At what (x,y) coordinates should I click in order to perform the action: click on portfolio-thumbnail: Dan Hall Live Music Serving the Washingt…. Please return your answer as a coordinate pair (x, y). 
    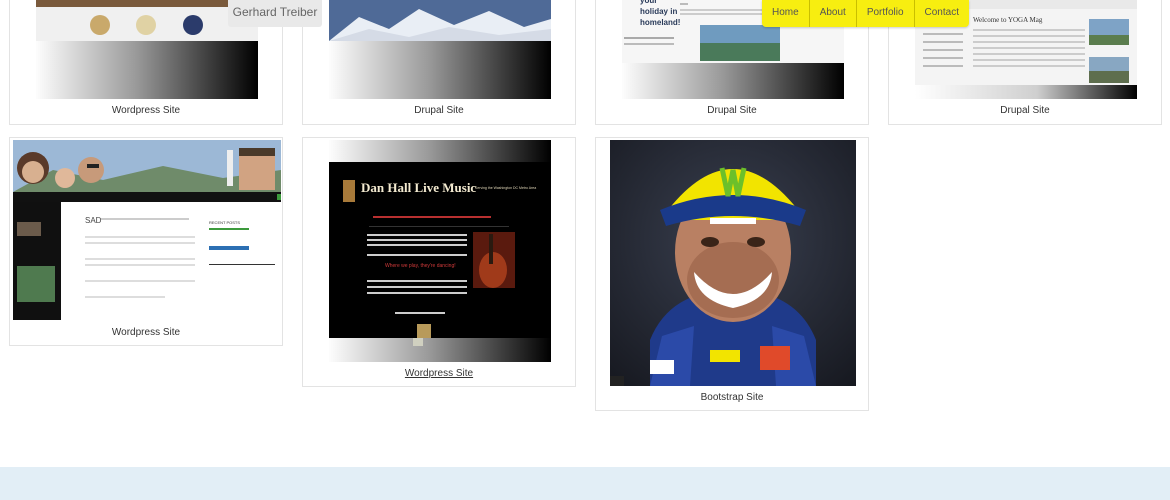
    Looking at the image, I should click on (440, 251).